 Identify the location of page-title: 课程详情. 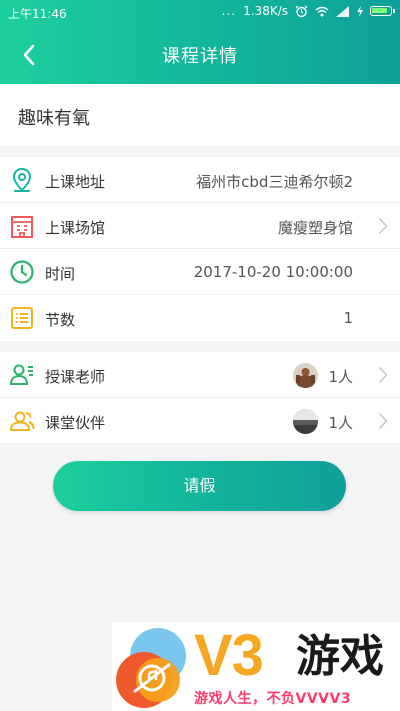
(200, 56).